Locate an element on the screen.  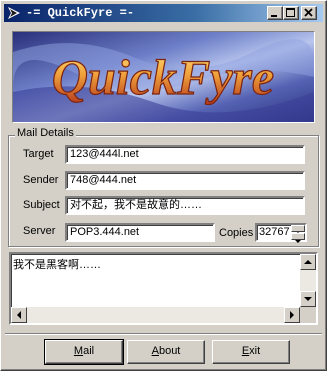
about-button: About is located at coordinates (166, 352).